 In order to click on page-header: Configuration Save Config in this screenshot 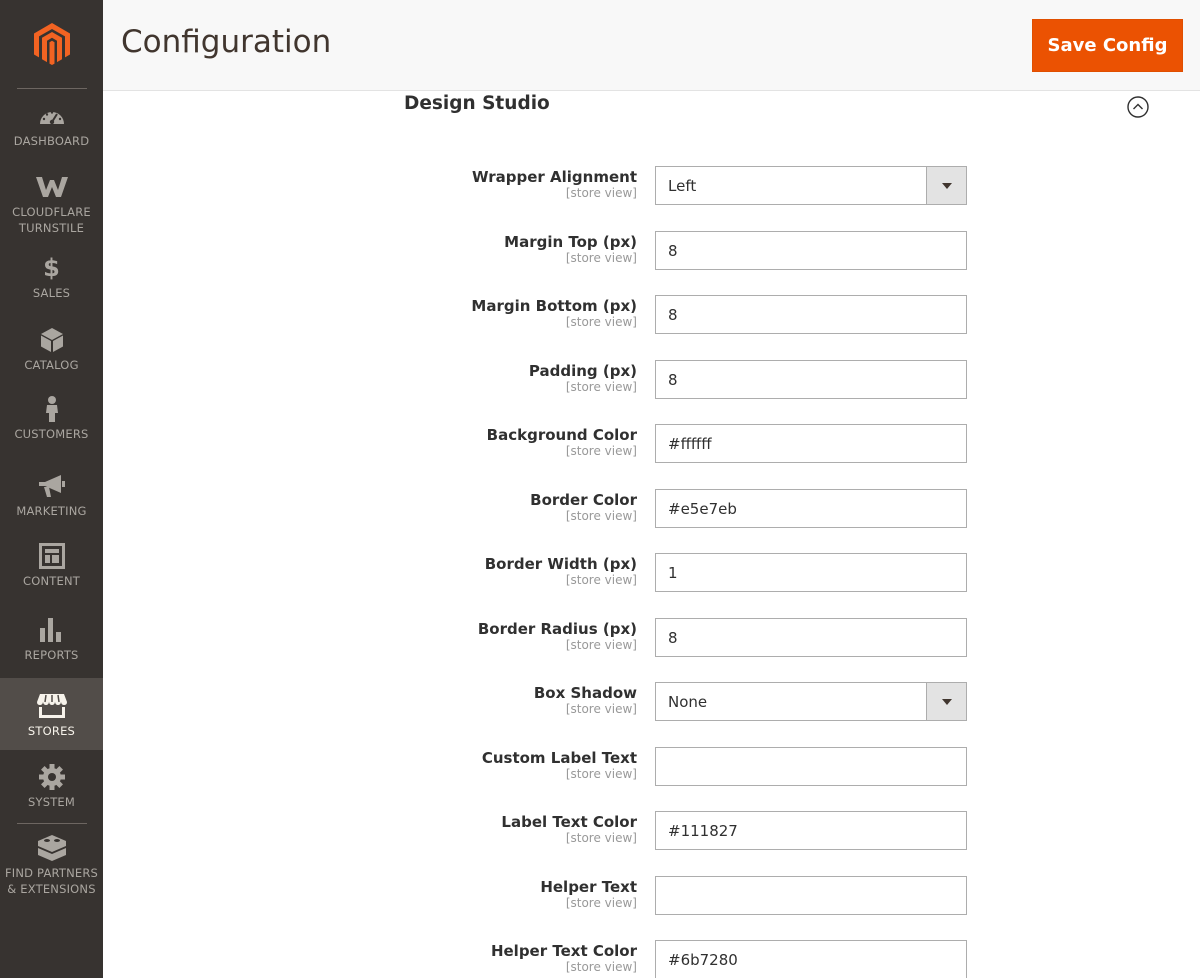, I will do `click(651, 45)`.